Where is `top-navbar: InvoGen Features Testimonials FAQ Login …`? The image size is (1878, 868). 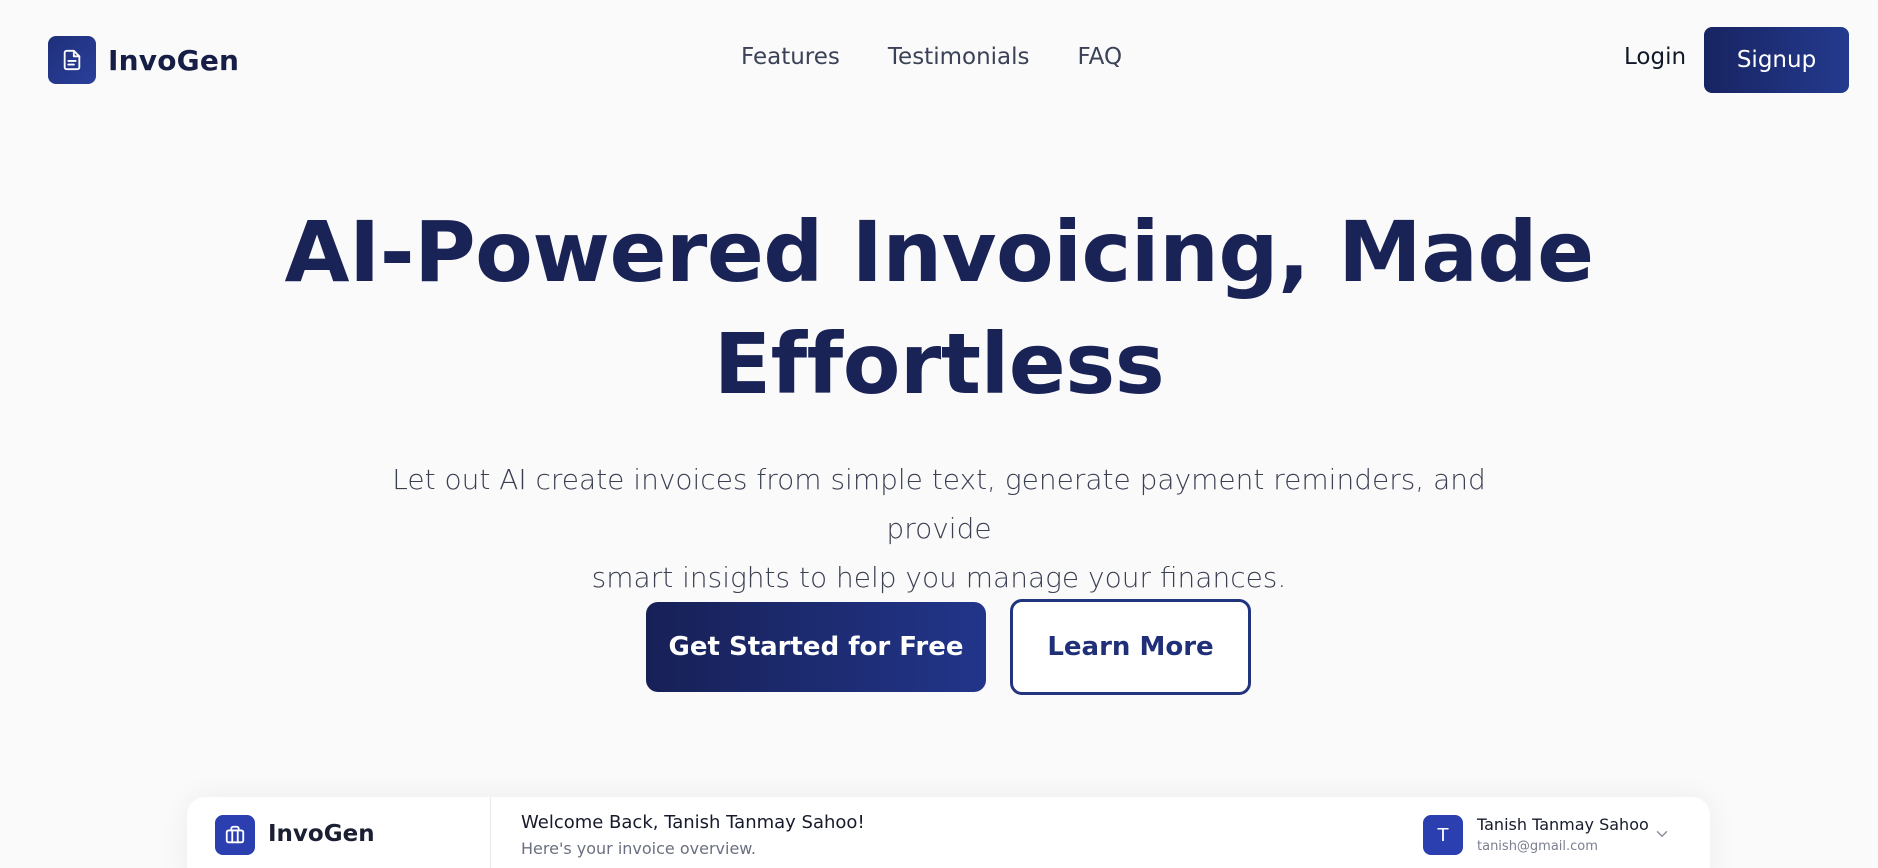 top-navbar: InvoGen Features Testimonials FAQ Login … is located at coordinates (939, 60).